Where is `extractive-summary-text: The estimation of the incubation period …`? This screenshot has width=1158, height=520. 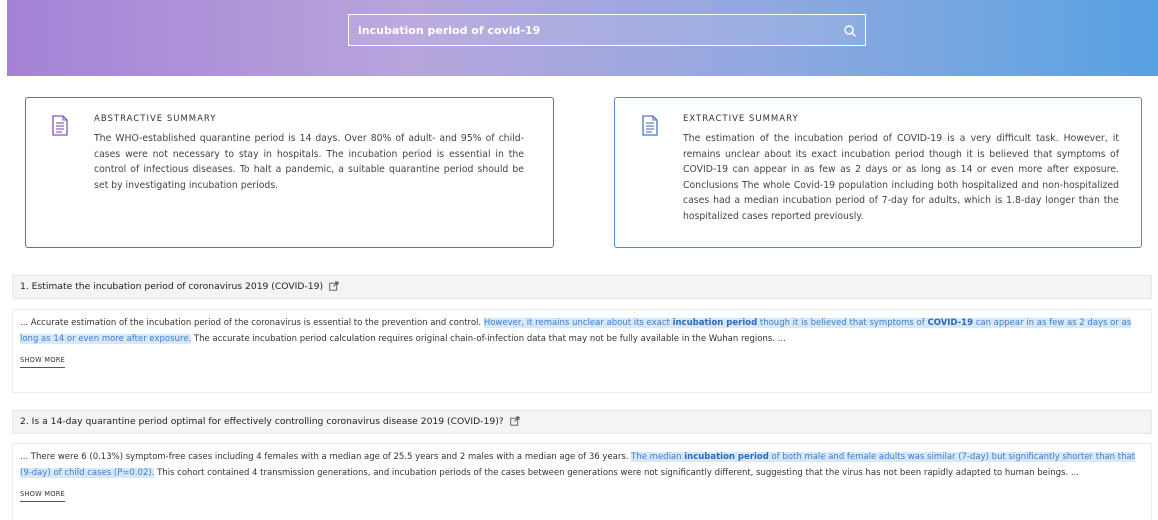
extractive-summary-text: The estimation of the incubation period … is located at coordinates (901, 177).